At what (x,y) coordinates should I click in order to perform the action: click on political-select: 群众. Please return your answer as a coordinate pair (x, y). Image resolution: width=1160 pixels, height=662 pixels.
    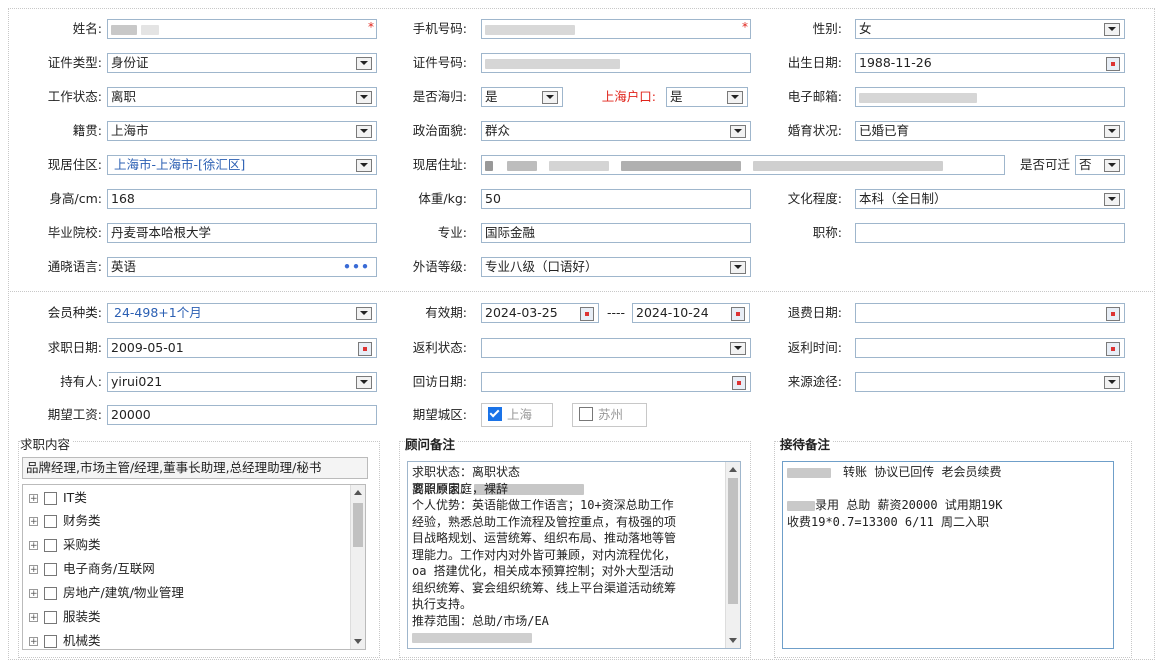
    Looking at the image, I should click on (616, 131).